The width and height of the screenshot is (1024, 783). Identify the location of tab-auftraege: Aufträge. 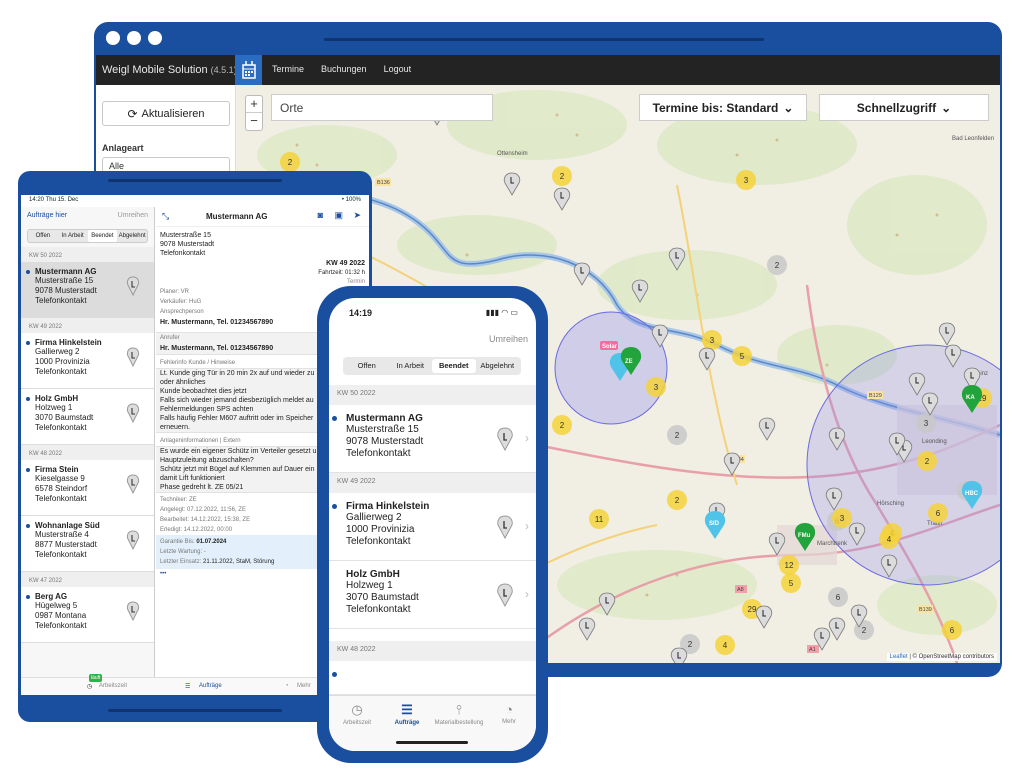
(210, 686).